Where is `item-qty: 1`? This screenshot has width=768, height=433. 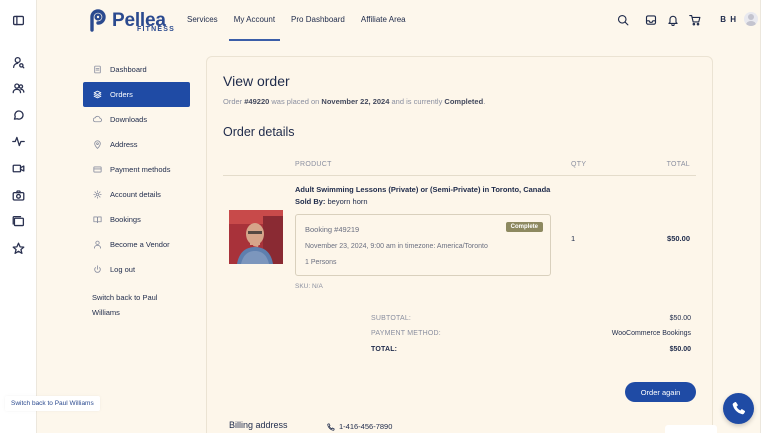 item-qty: 1 is located at coordinates (573, 238).